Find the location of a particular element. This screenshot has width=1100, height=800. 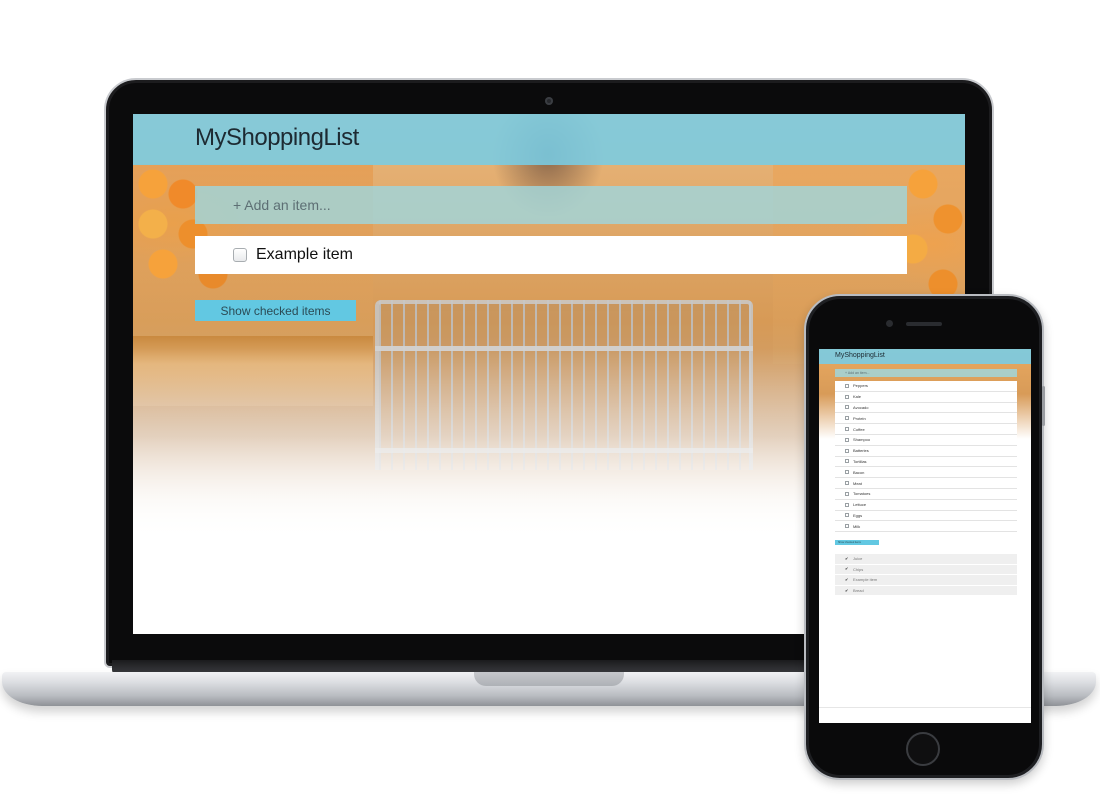

list-item: Example item is located at coordinates (551, 255).